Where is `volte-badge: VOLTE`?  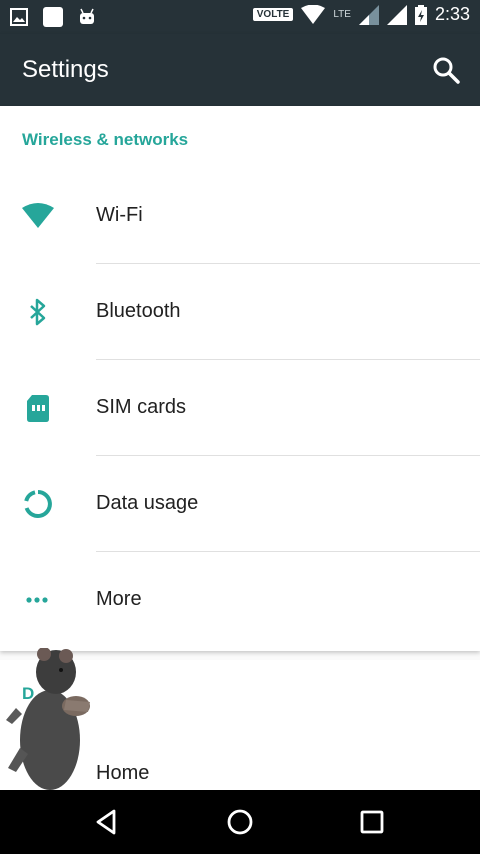
volte-badge: VOLTE is located at coordinates (273, 14).